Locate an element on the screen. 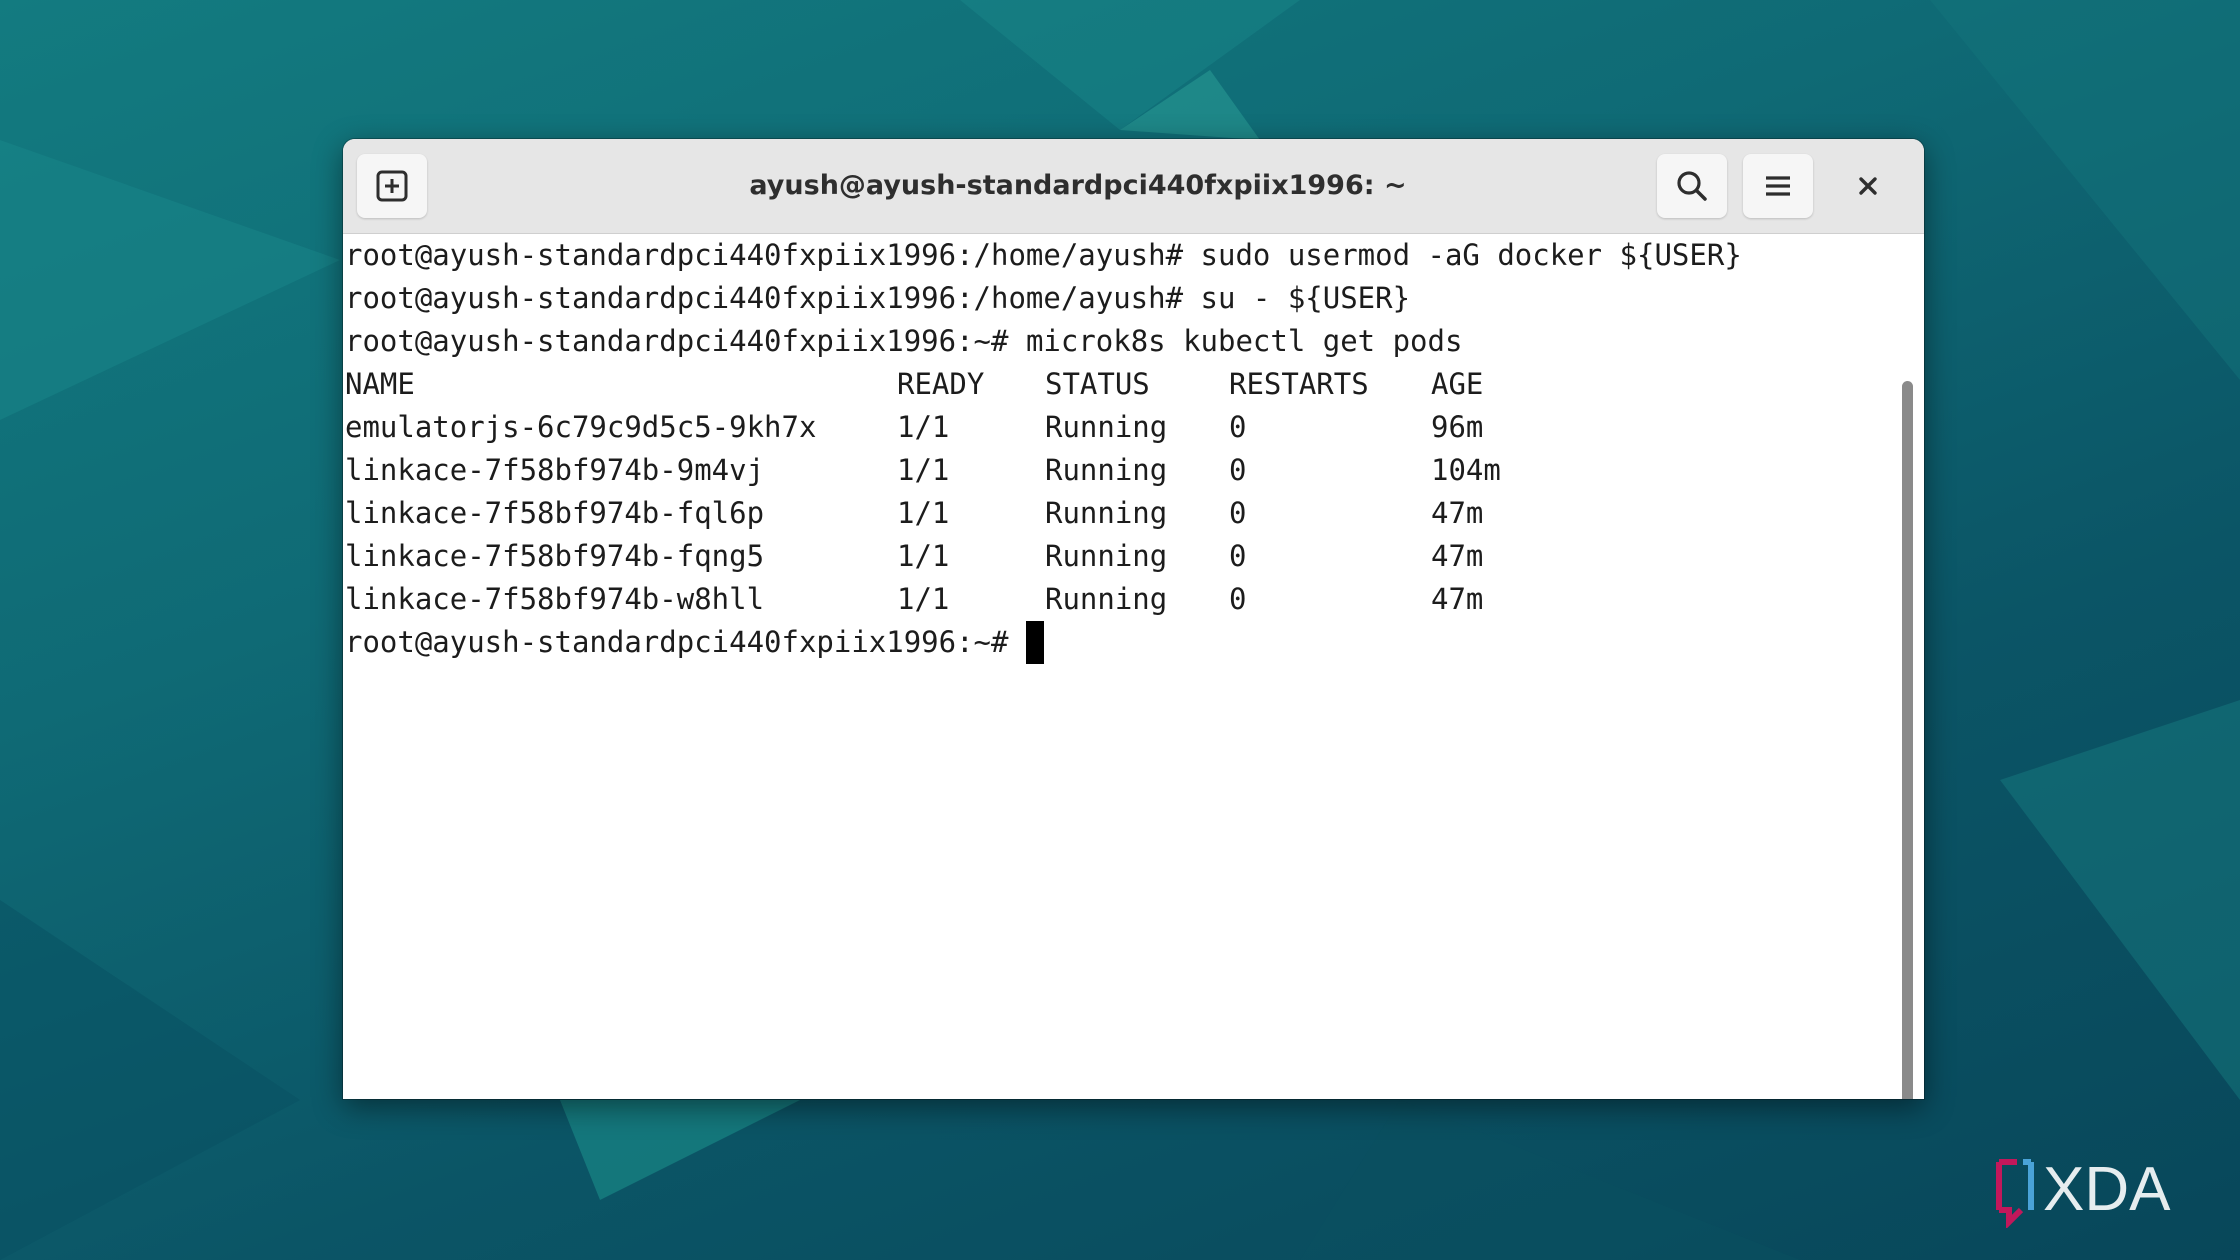 This screenshot has height=1260, width=2240. pod-name: linkace-7f58bf974b-9m4vj is located at coordinates (555, 470).